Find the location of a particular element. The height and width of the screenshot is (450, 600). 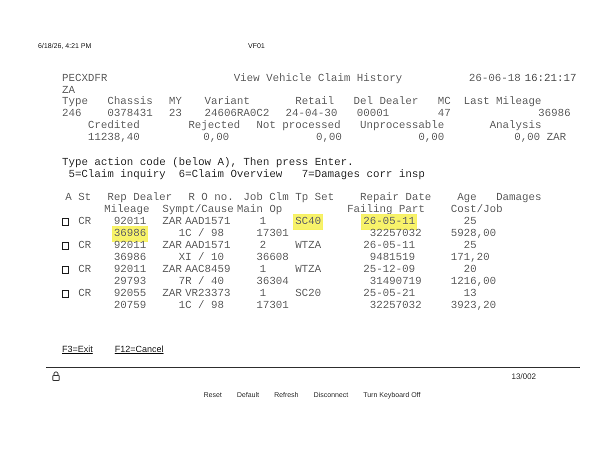

total-value: 0,00 ZAR is located at coordinates (541, 138).